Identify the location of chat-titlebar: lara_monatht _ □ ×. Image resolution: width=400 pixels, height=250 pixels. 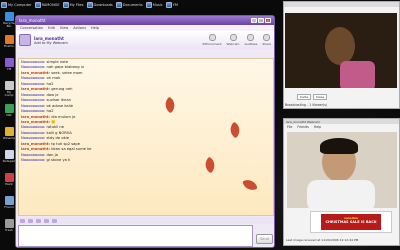
(145, 20).